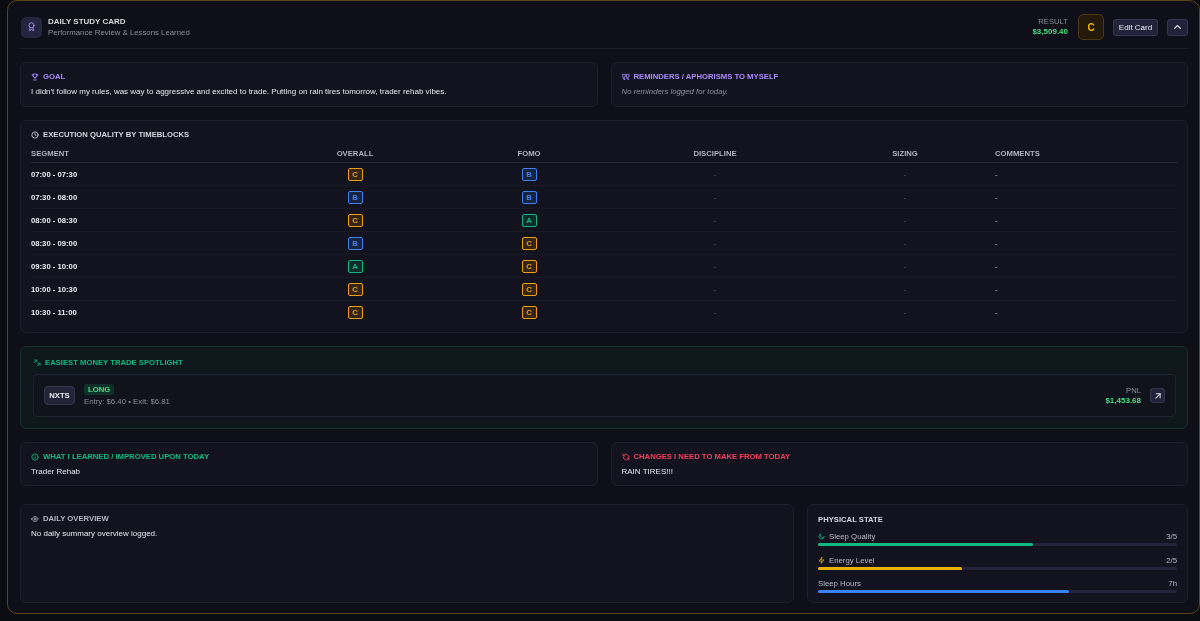 The height and width of the screenshot is (621, 1200). I want to click on info-icon, so click(35, 456).